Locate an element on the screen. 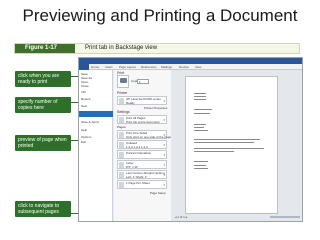 Image resolution: width=320 pixels, height=240 pixels. one-sided-icon is located at coordinates (121, 135).